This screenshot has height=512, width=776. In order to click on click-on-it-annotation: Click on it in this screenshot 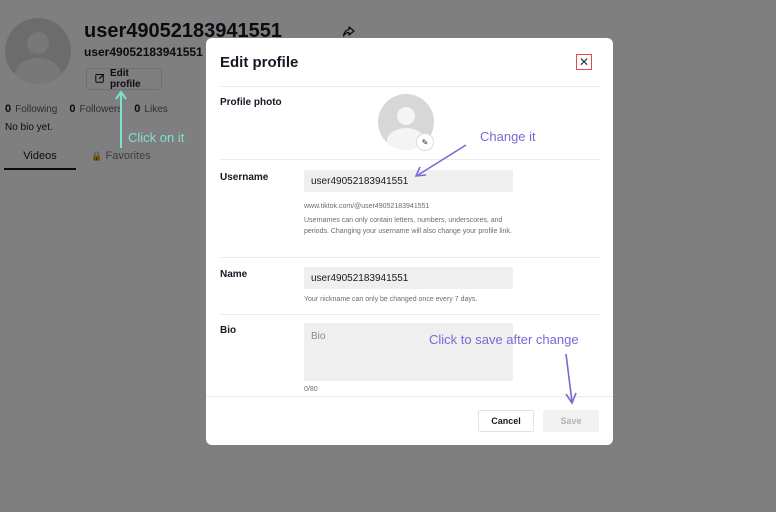, I will do `click(156, 137)`.